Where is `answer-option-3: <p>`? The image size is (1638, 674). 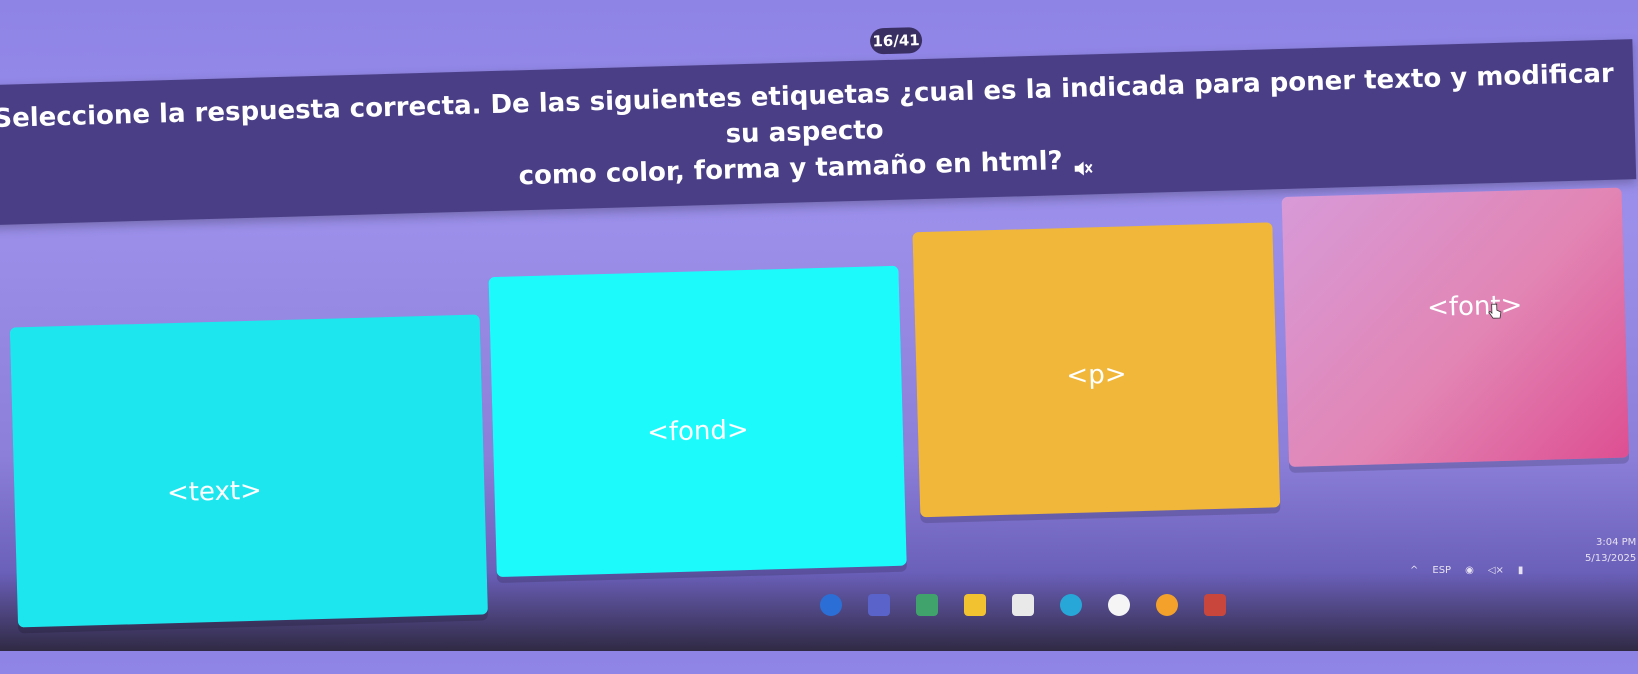
answer-option-3: <p> is located at coordinates (1096, 370).